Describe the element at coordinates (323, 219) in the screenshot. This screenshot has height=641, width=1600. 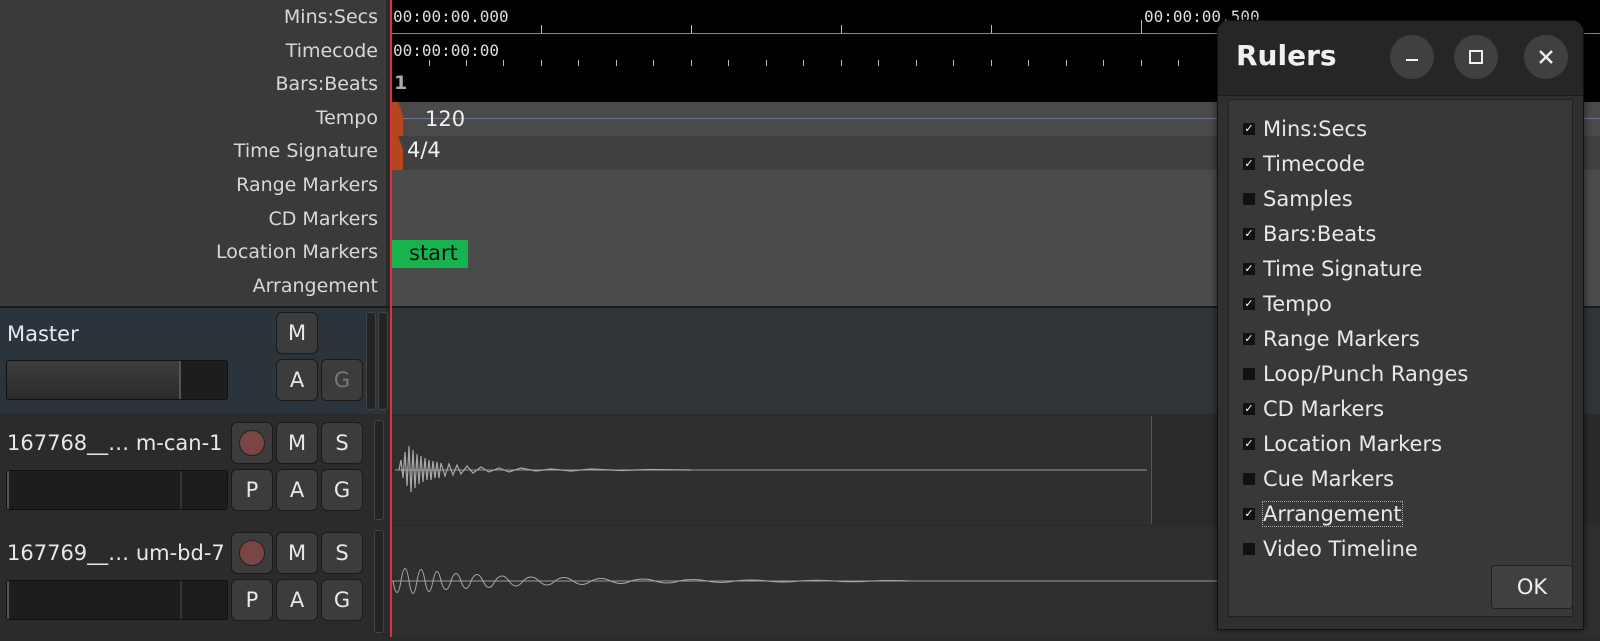
I see `ruler-label-cd-markers: CD Markers` at that location.